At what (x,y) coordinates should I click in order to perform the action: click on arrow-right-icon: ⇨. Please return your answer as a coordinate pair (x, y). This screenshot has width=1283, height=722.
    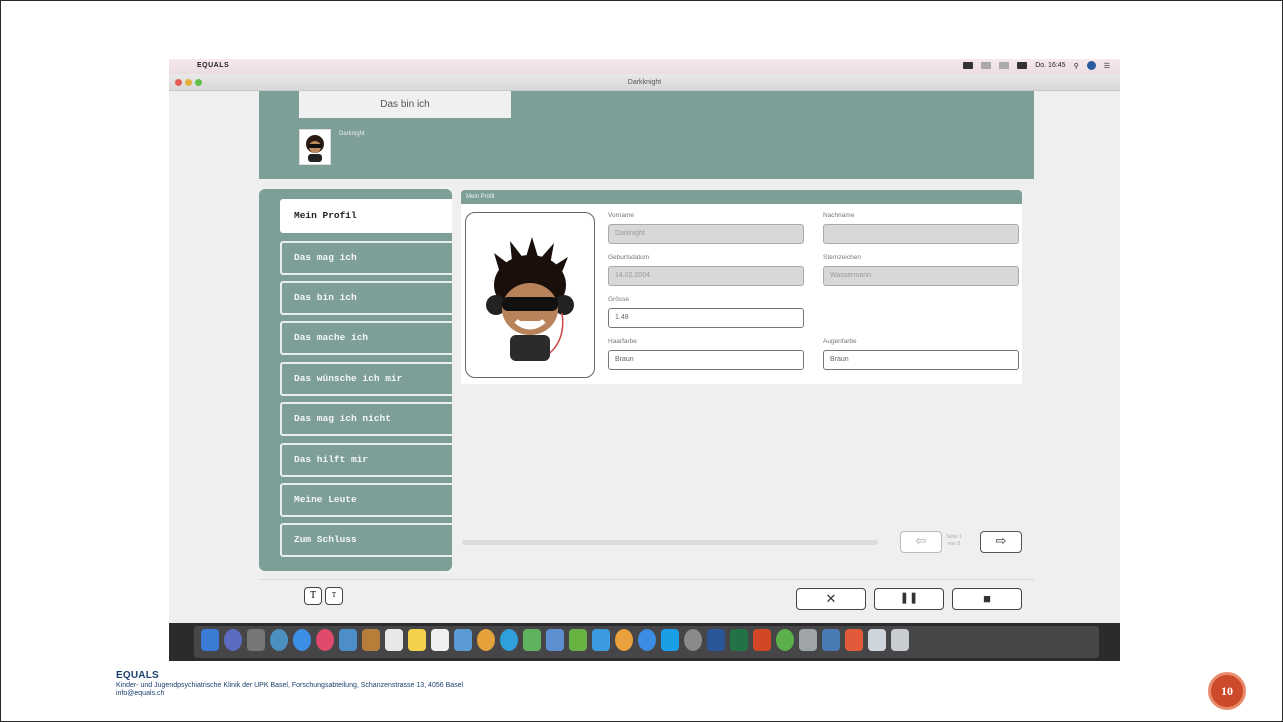
    Looking at the image, I should click on (1001, 540).